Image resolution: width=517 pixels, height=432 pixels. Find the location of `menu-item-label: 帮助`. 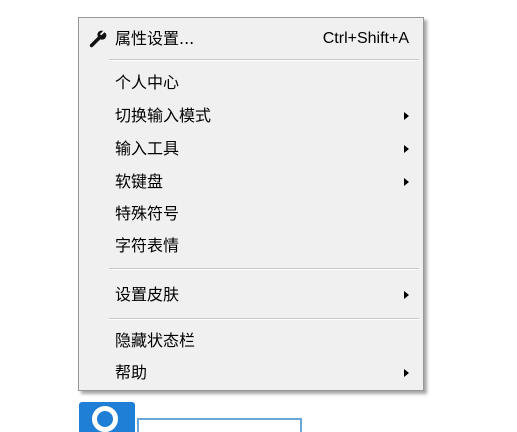

menu-item-label: 帮助 is located at coordinates (131, 372).